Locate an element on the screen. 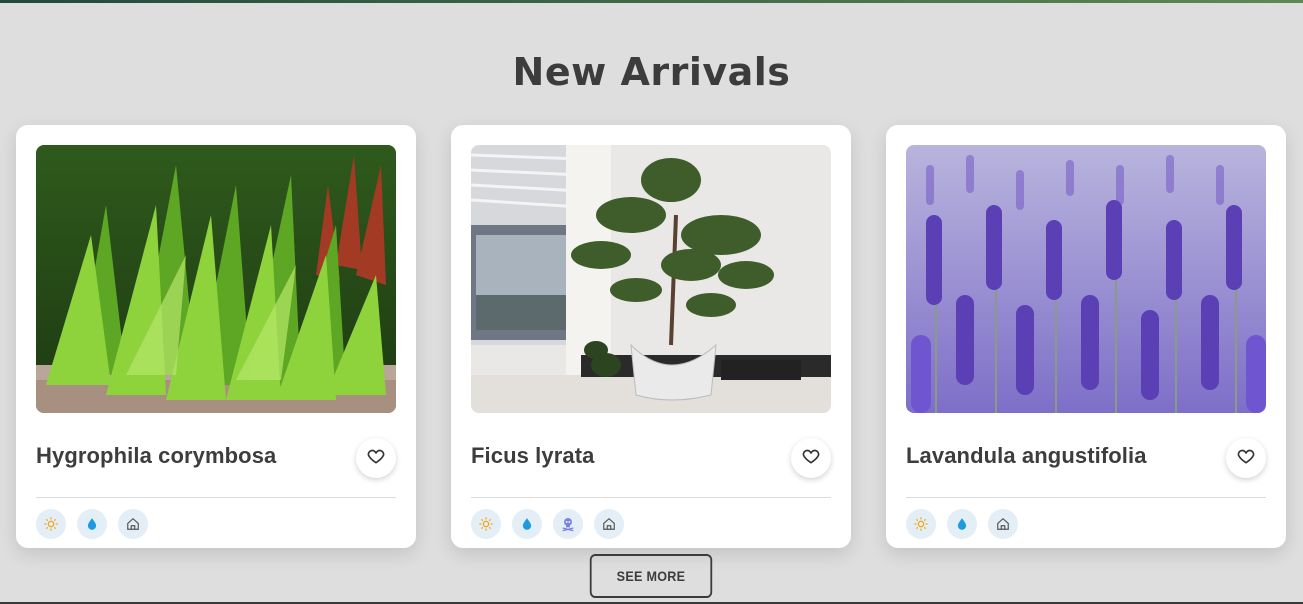 The height and width of the screenshot is (604, 1303). product-image-lavandula is located at coordinates (1086, 279).